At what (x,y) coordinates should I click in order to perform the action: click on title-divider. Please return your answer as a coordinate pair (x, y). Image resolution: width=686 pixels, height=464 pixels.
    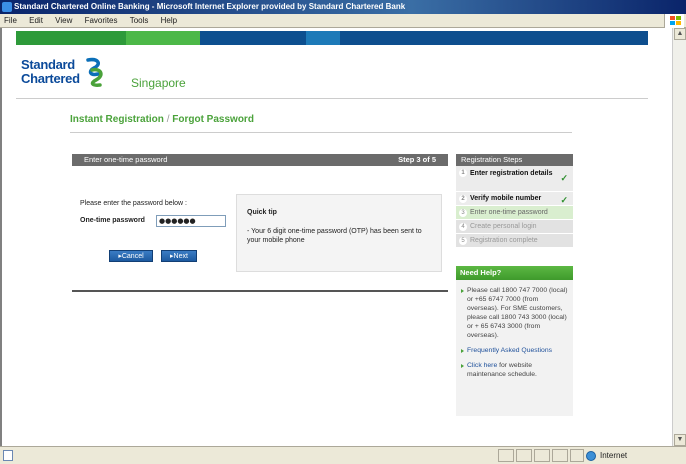
    Looking at the image, I should click on (321, 132).